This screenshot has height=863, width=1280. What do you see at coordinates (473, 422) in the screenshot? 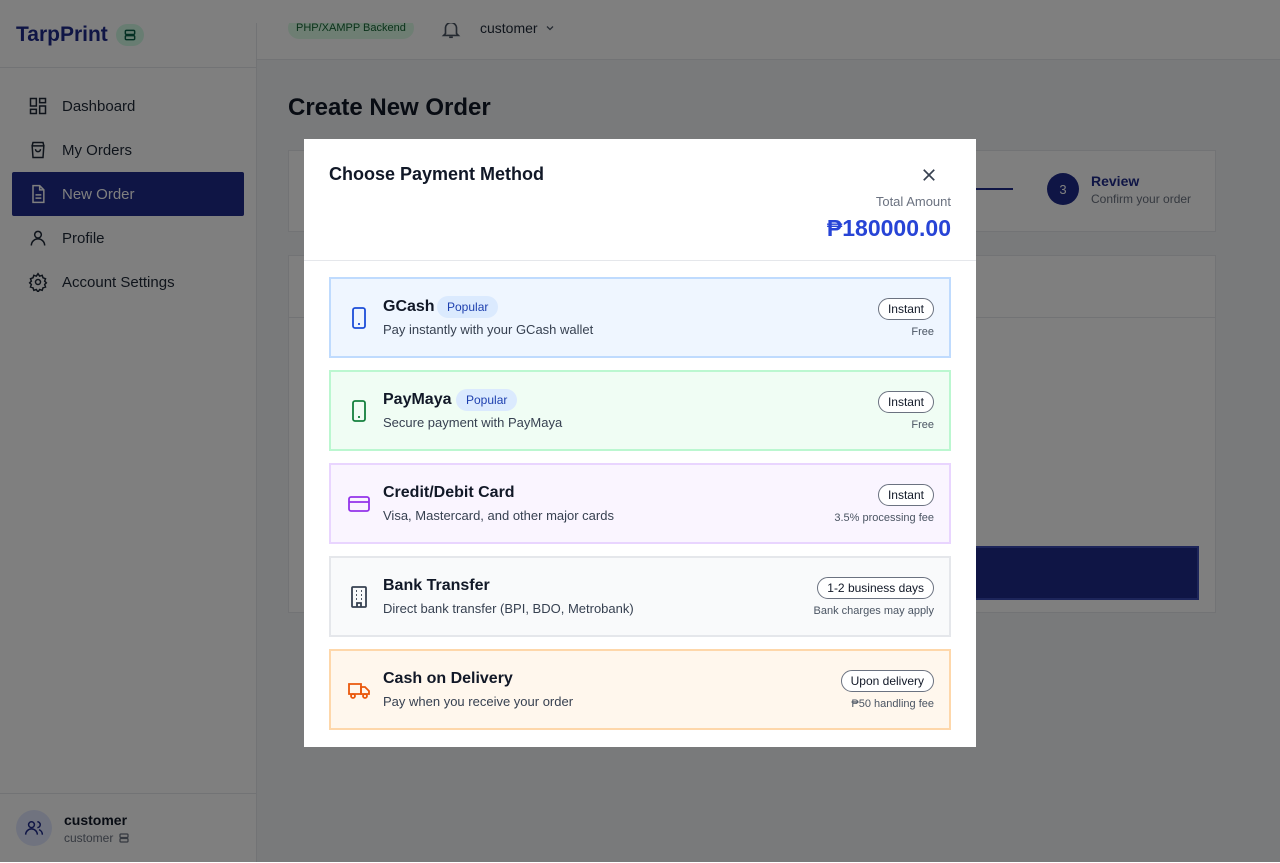
I see `payment-option-description: Secure payment with PayMaya` at bounding box center [473, 422].